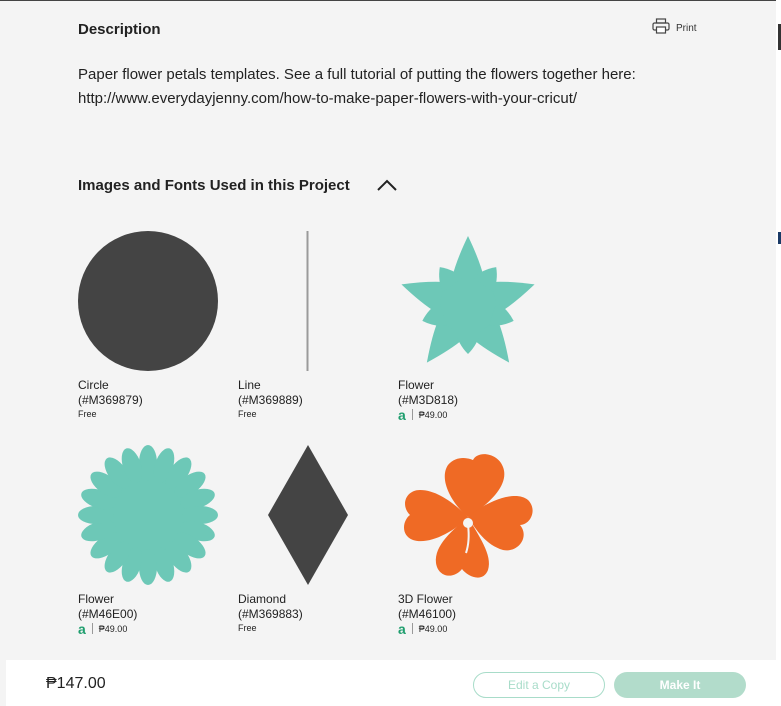 The image size is (781, 706). Describe the element at coordinates (686, 28) in the screenshot. I see `print-label: Print` at that location.